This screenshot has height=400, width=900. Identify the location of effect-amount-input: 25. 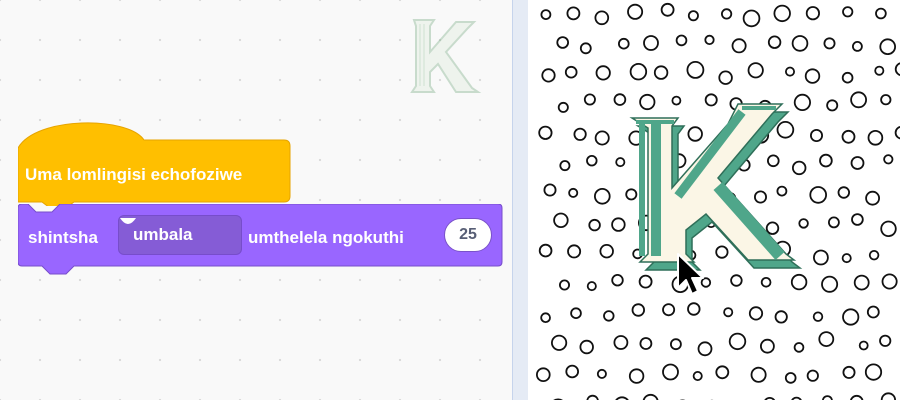
(468, 235).